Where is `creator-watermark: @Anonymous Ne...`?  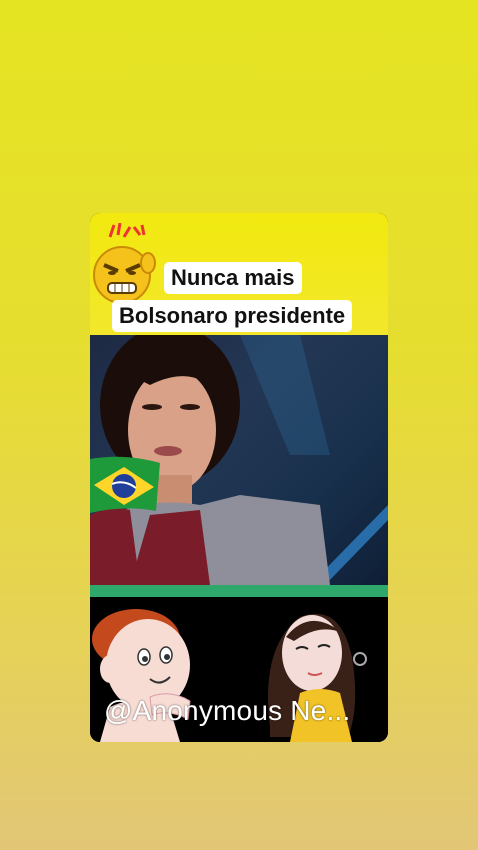
creator-watermark: @Anonymous Ne... is located at coordinates (227, 710).